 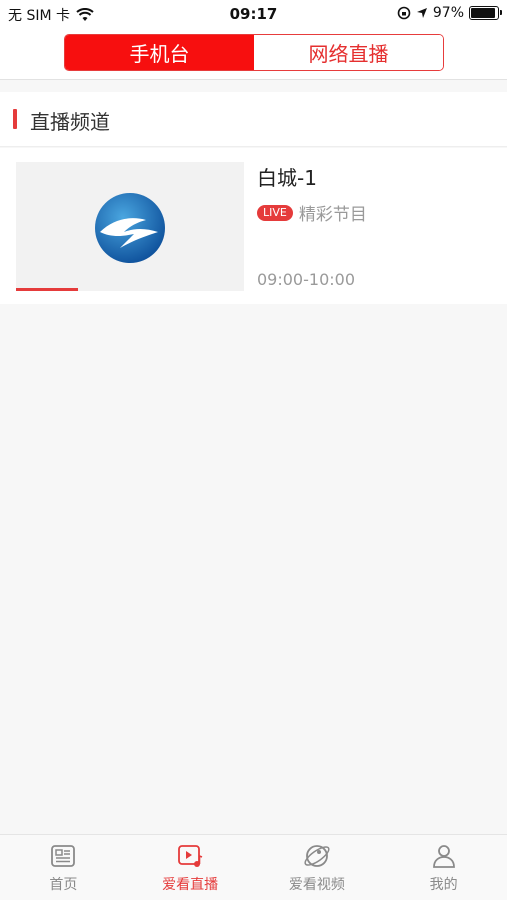 What do you see at coordinates (190, 867) in the screenshot?
I see `tab-live: 爱看直播` at bounding box center [190, 867].